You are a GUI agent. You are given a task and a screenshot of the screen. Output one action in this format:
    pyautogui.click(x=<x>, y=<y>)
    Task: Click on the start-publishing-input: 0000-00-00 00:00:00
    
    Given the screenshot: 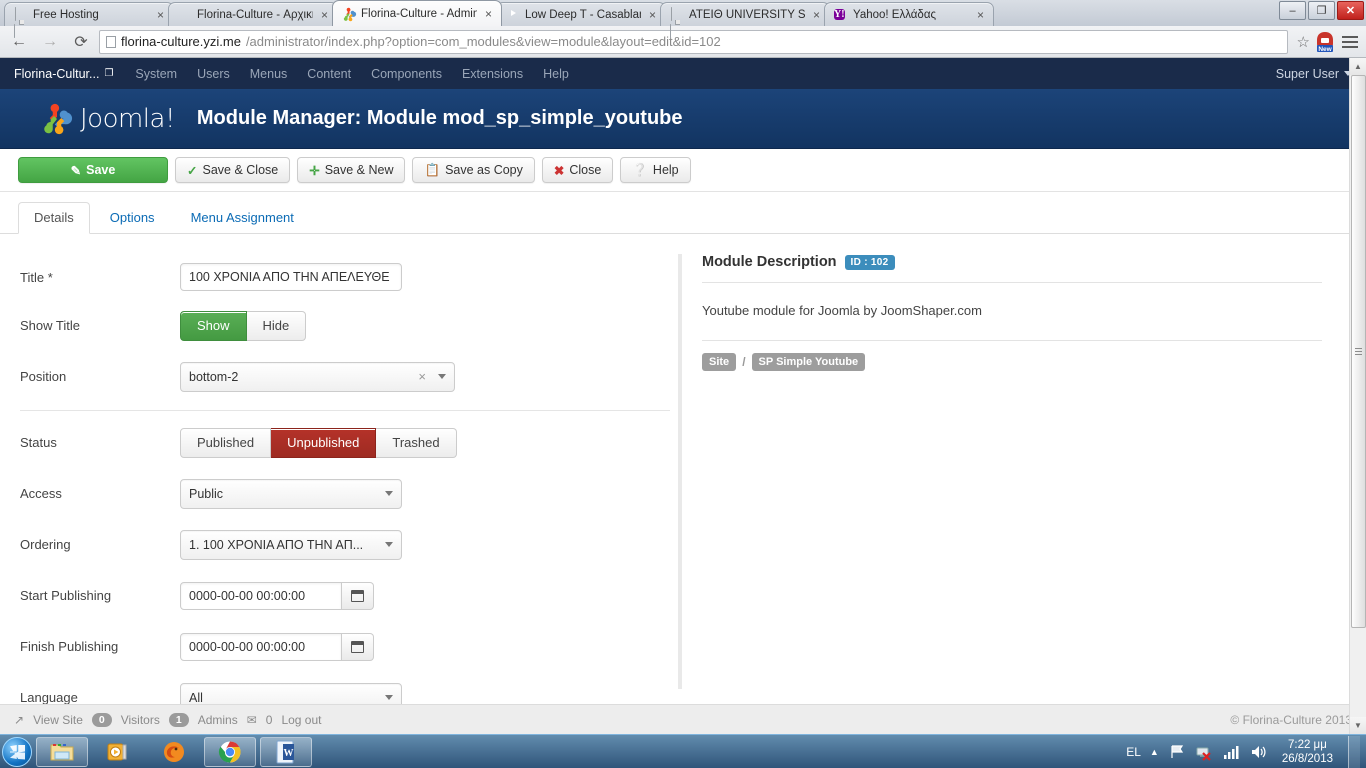 What is the action you would take?
    pyautogui.click(x=261, y=595)
    